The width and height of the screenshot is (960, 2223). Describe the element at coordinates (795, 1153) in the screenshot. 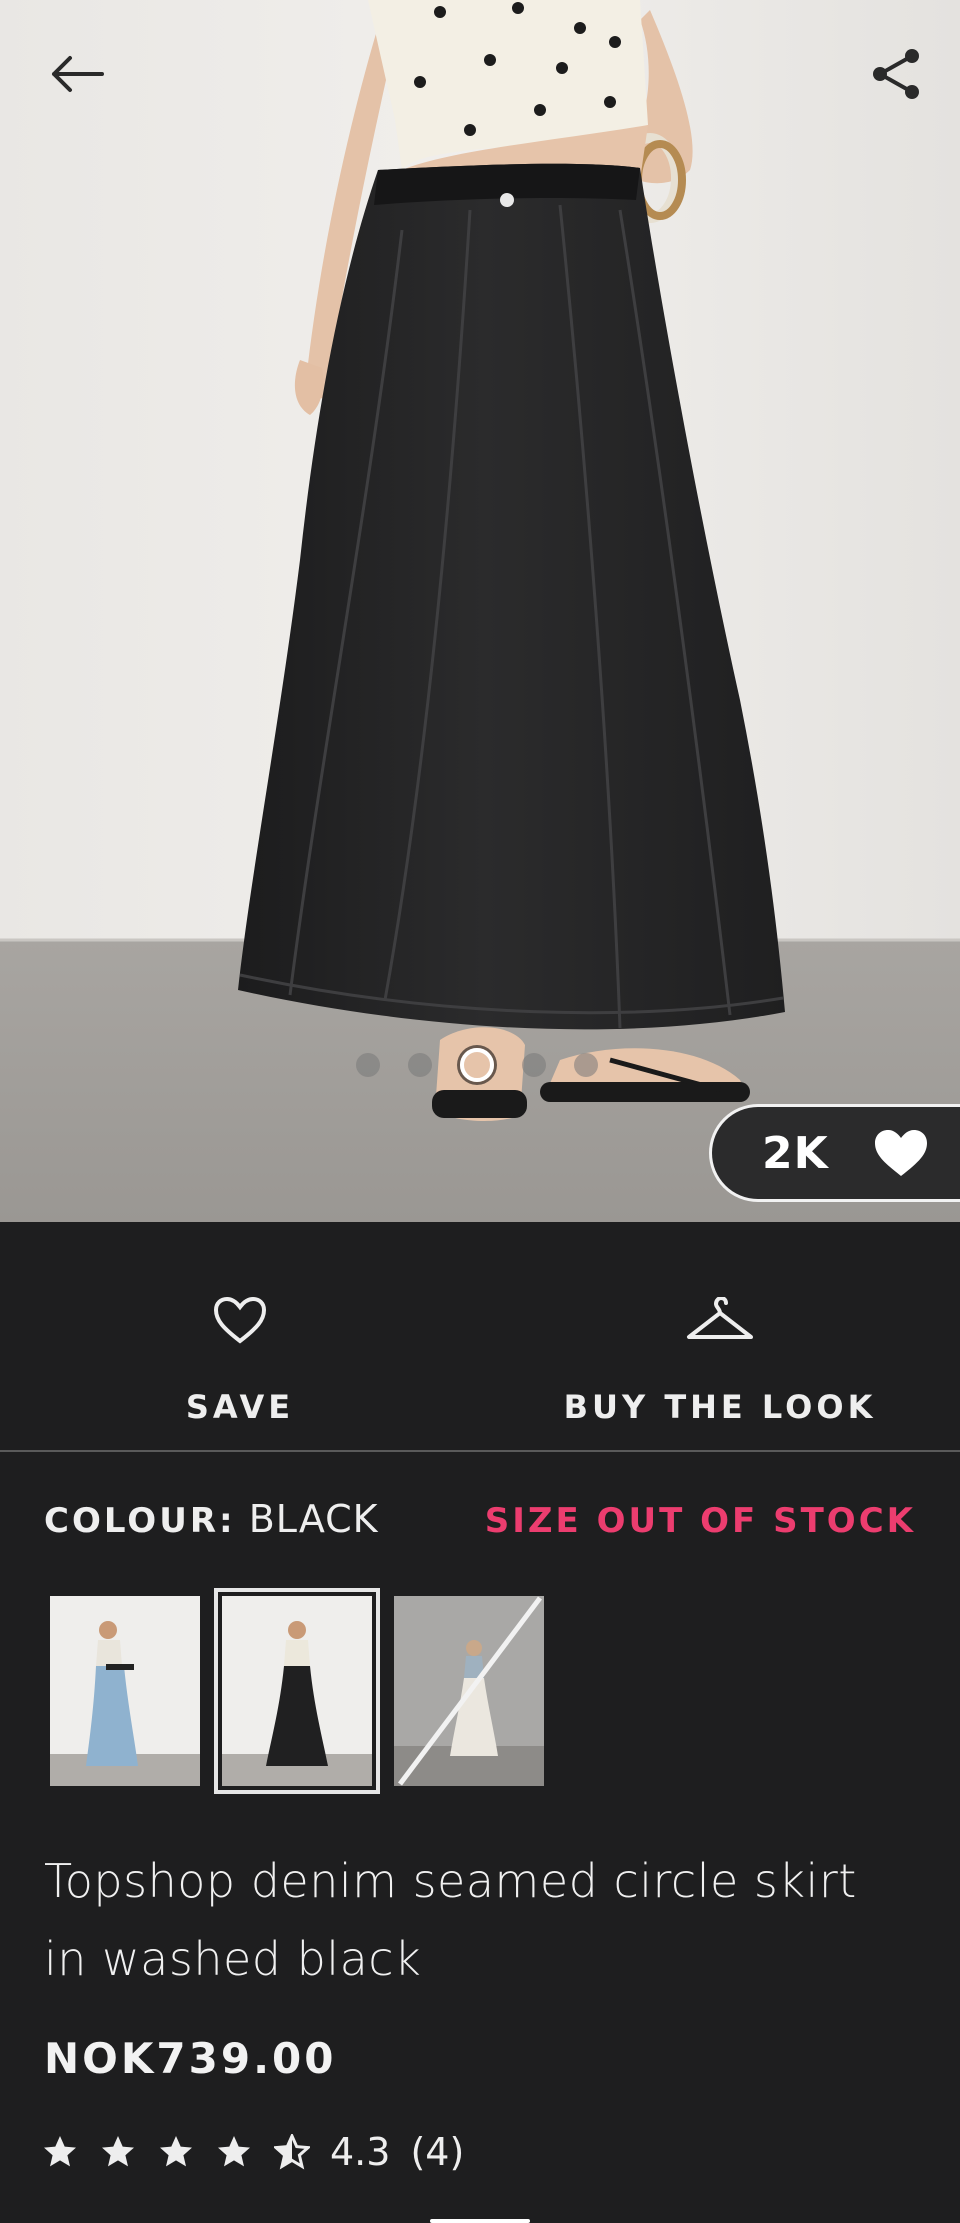

I see `likes-count: 2K` at that location.